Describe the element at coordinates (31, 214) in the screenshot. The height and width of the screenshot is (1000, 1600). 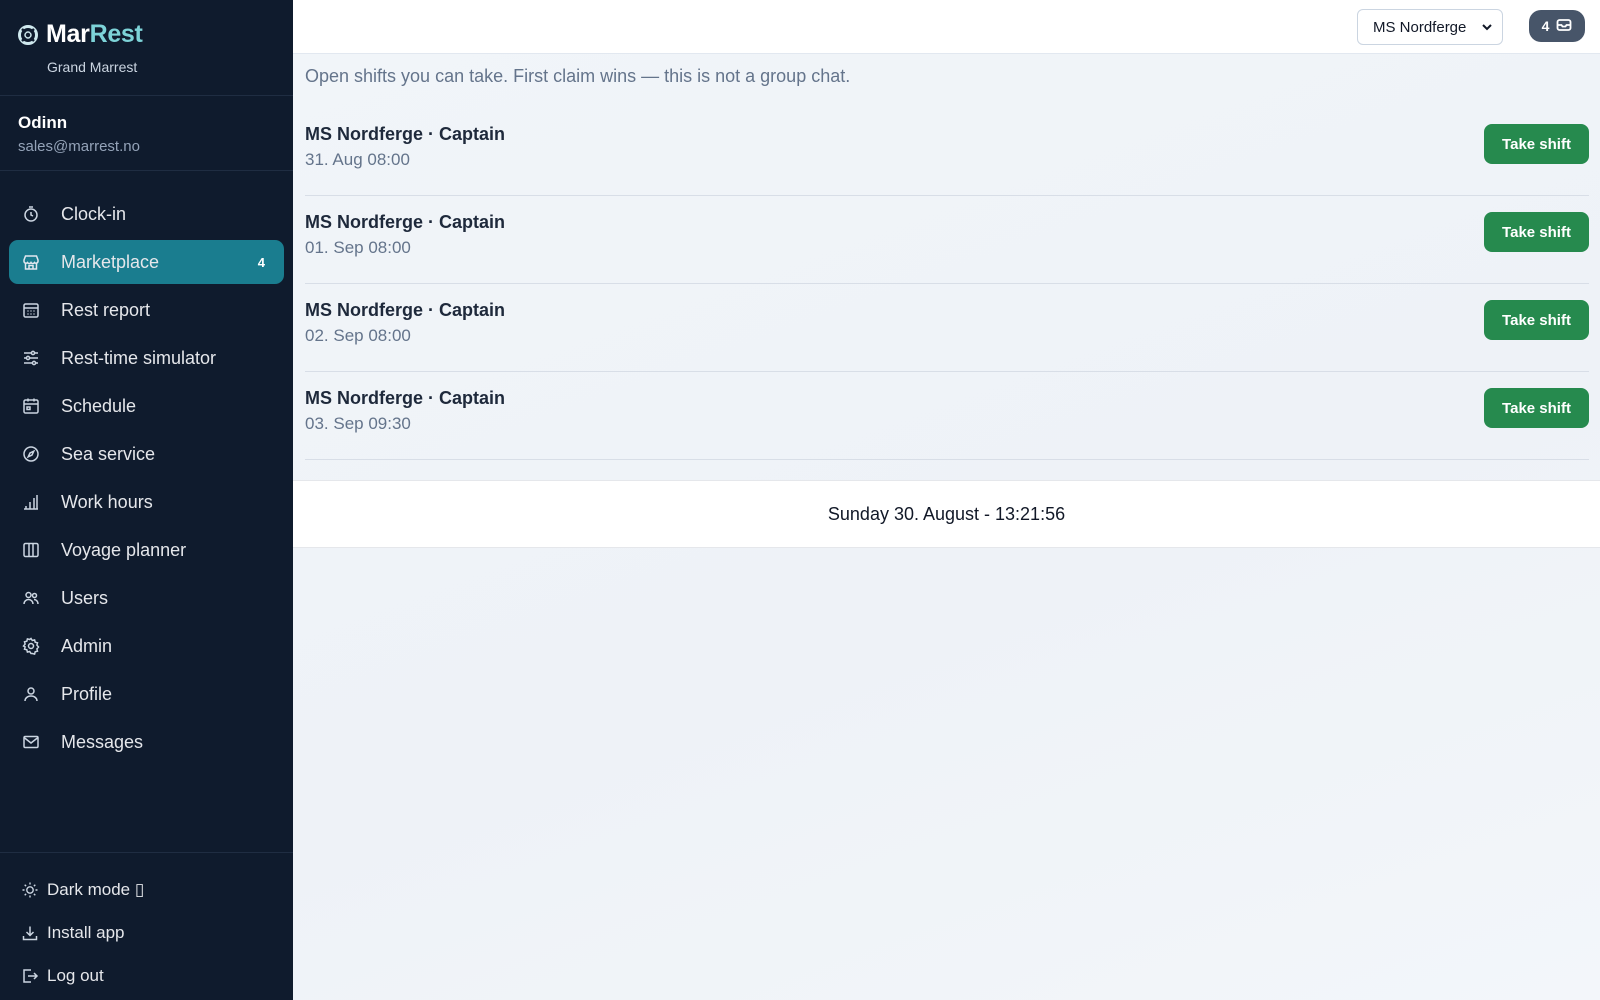
I see `clock-icon` at that location.